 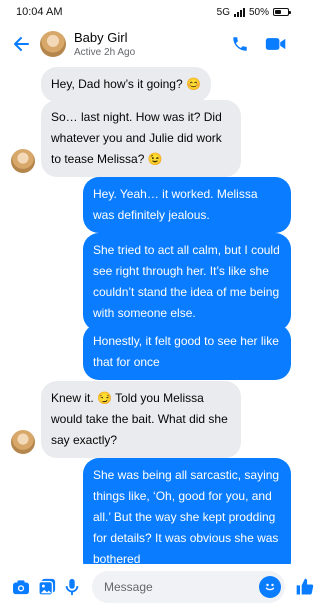 I want to click on status-indicators: 5G 50%, so click(x=253, y=12).